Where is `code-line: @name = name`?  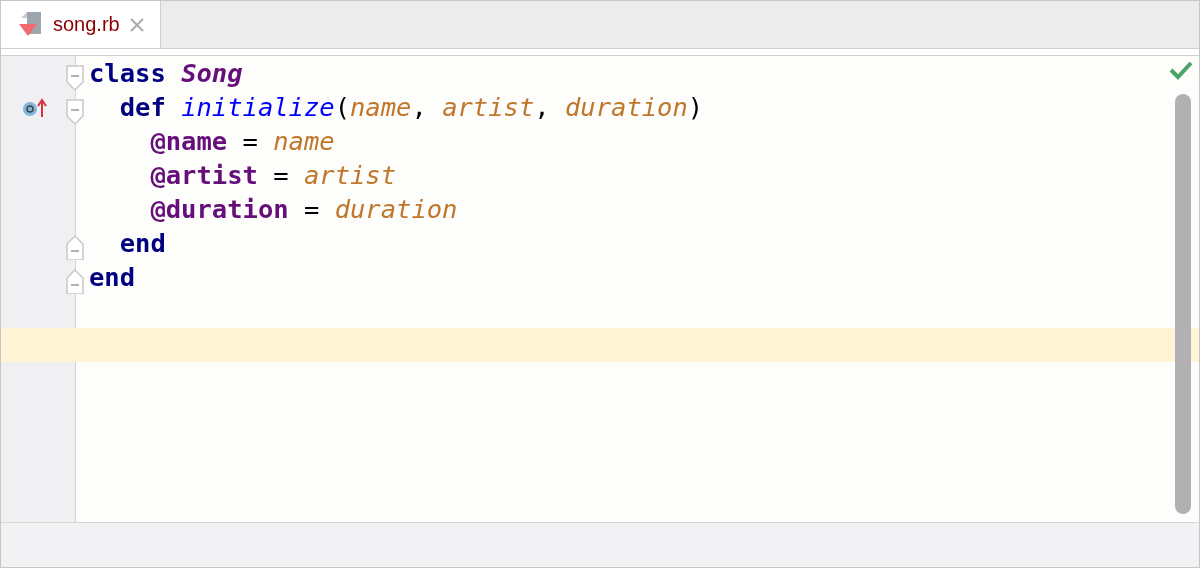
code-line: @name = name is located at coordinates (242, 141).